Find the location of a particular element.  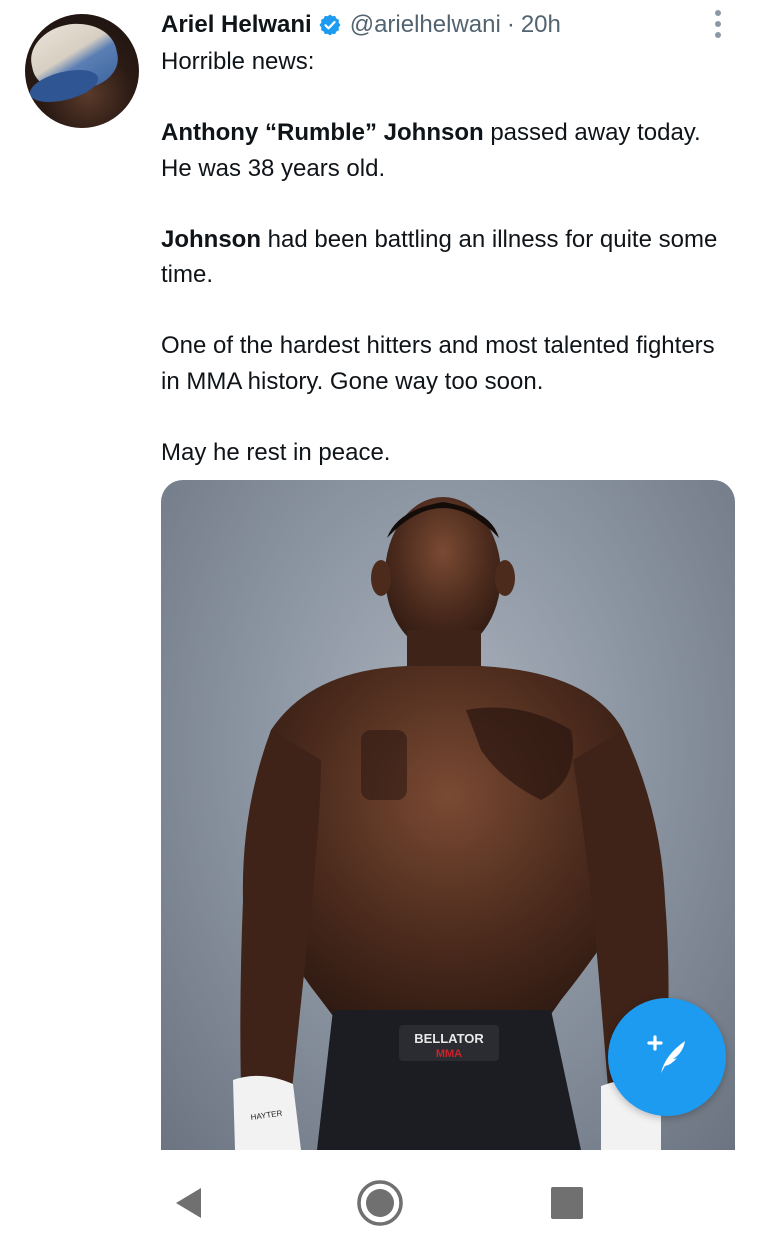

android-navigation-bar is located at coordinates (380, 1201).